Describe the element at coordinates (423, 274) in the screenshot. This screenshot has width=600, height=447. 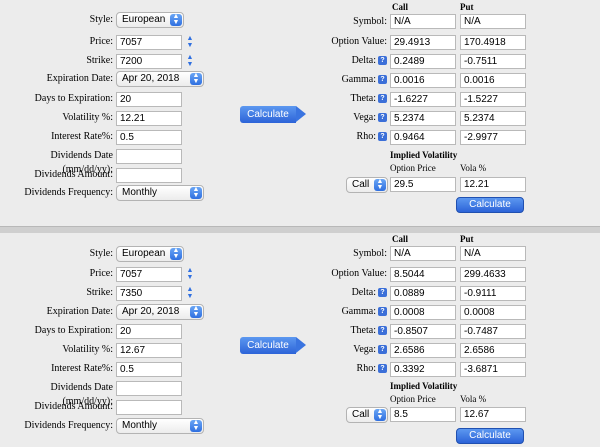
I see `option-value-call-field: 8.5044` at that location.